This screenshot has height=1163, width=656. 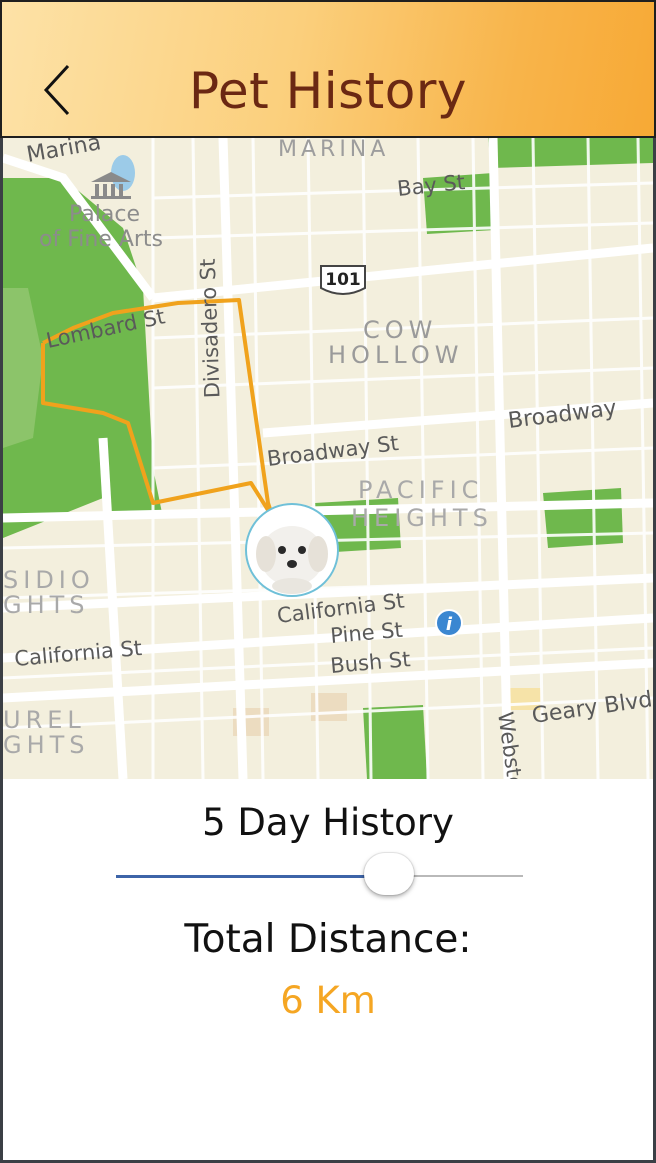 What do you see at coordinates (400, 330) in the screenshot?
I see `label-cow: COW` at bounding box center [400, 330].